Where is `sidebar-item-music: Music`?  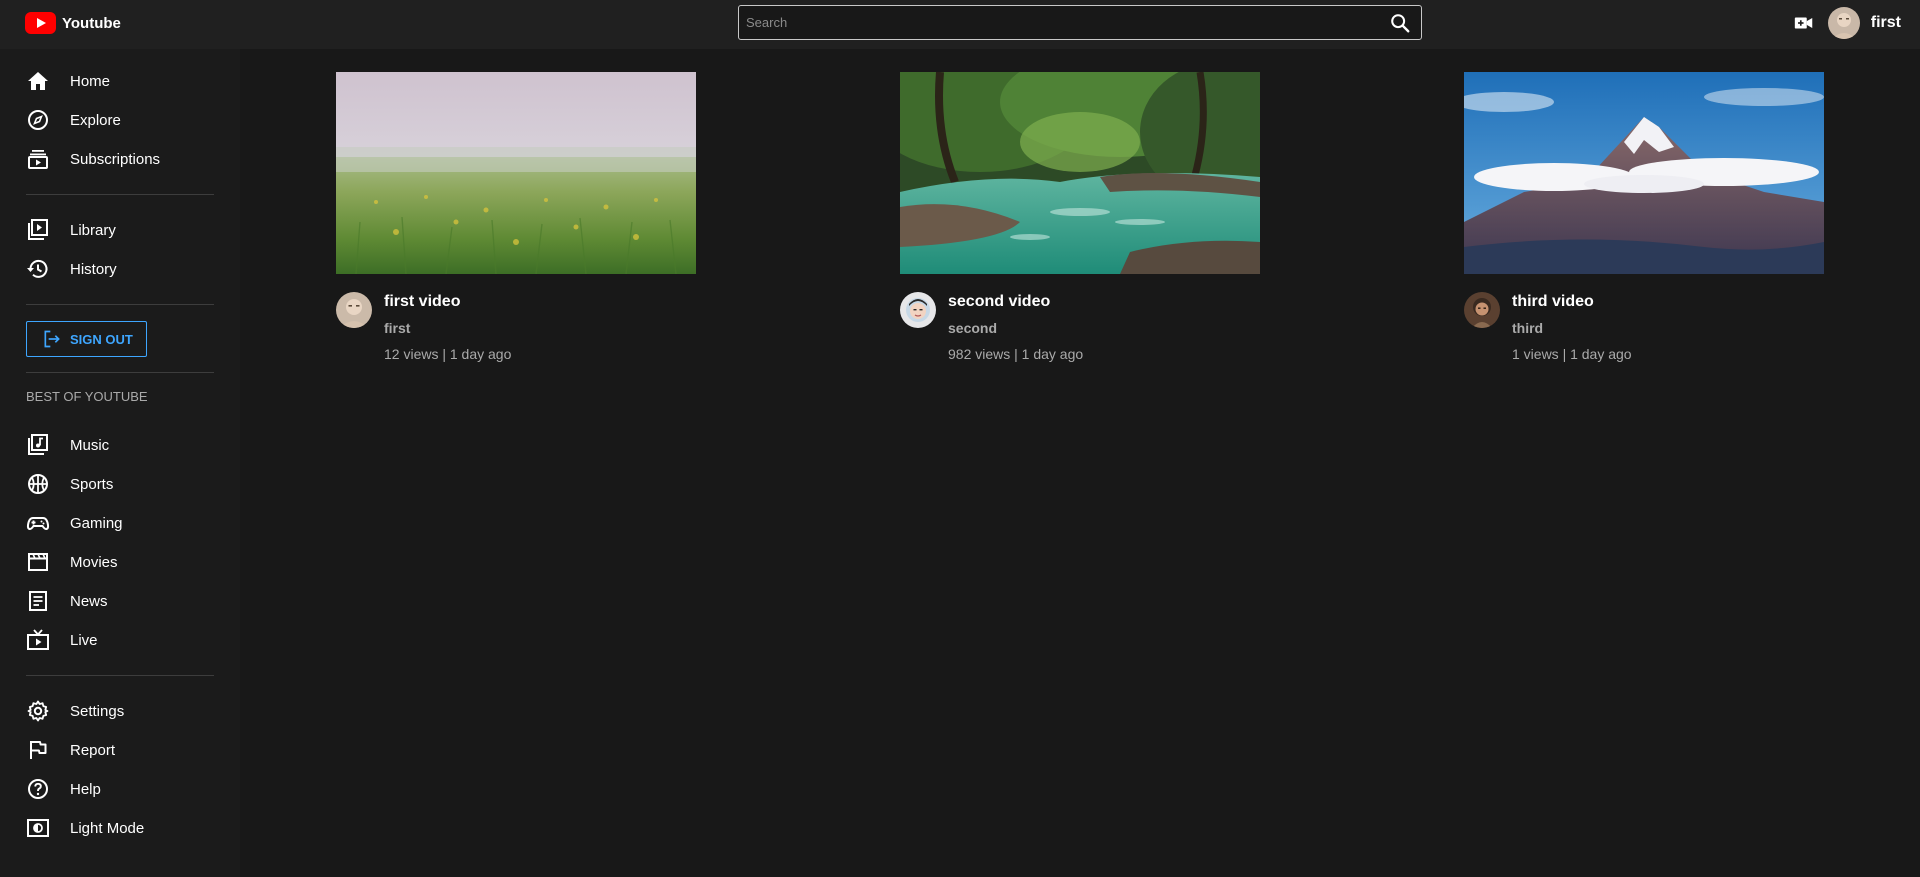 sidebar-item-music: Music is located at coordinates (121, 445).